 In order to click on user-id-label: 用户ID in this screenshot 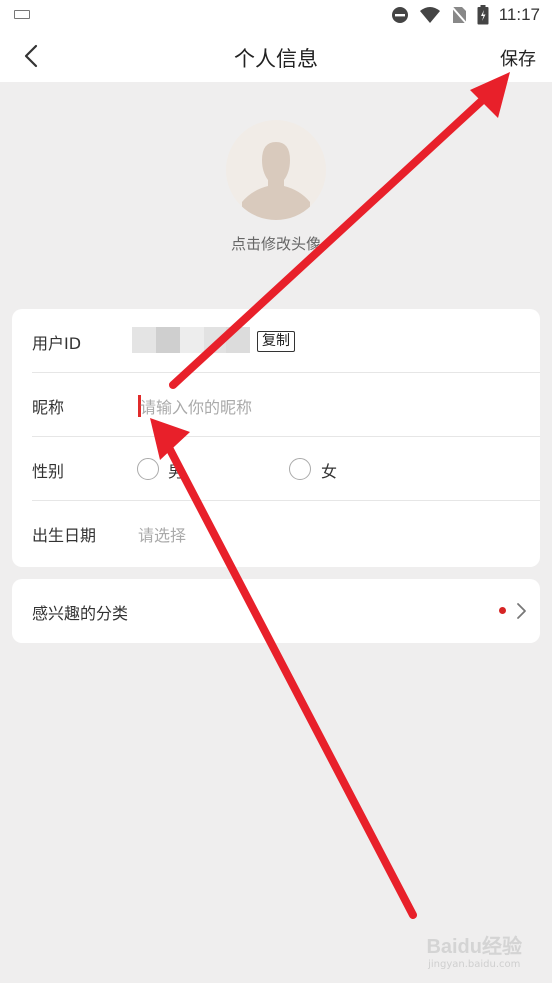, I will do `click(57, 343)`.